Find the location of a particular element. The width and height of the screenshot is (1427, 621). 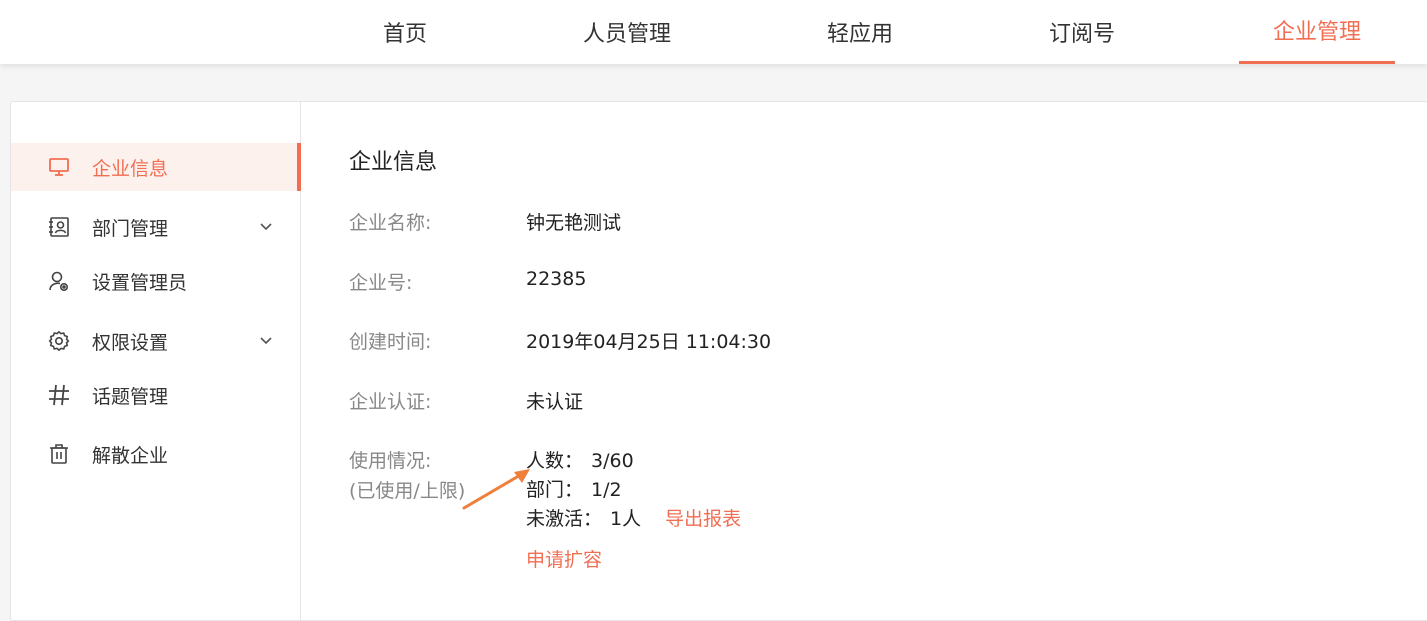

created-time-label: 创建时间: is located at coordinates (390, 342).